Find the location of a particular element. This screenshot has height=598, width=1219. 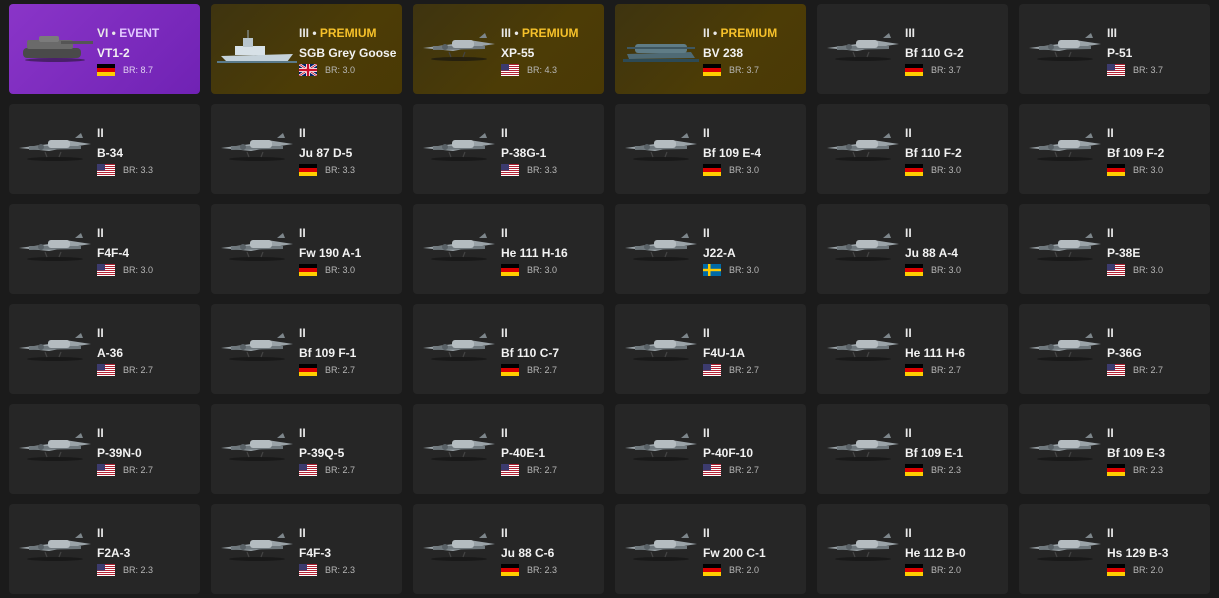

vehicle-card: II He 112 B-0 BR: 2.0 is located at coordinates (912, 549).